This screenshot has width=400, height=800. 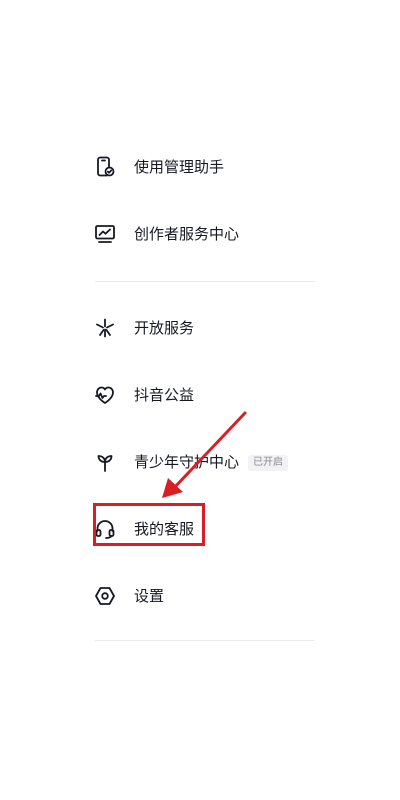 I want to click on menu-item-usage-manager: 使用管理助手, so click(x=201, y=167).